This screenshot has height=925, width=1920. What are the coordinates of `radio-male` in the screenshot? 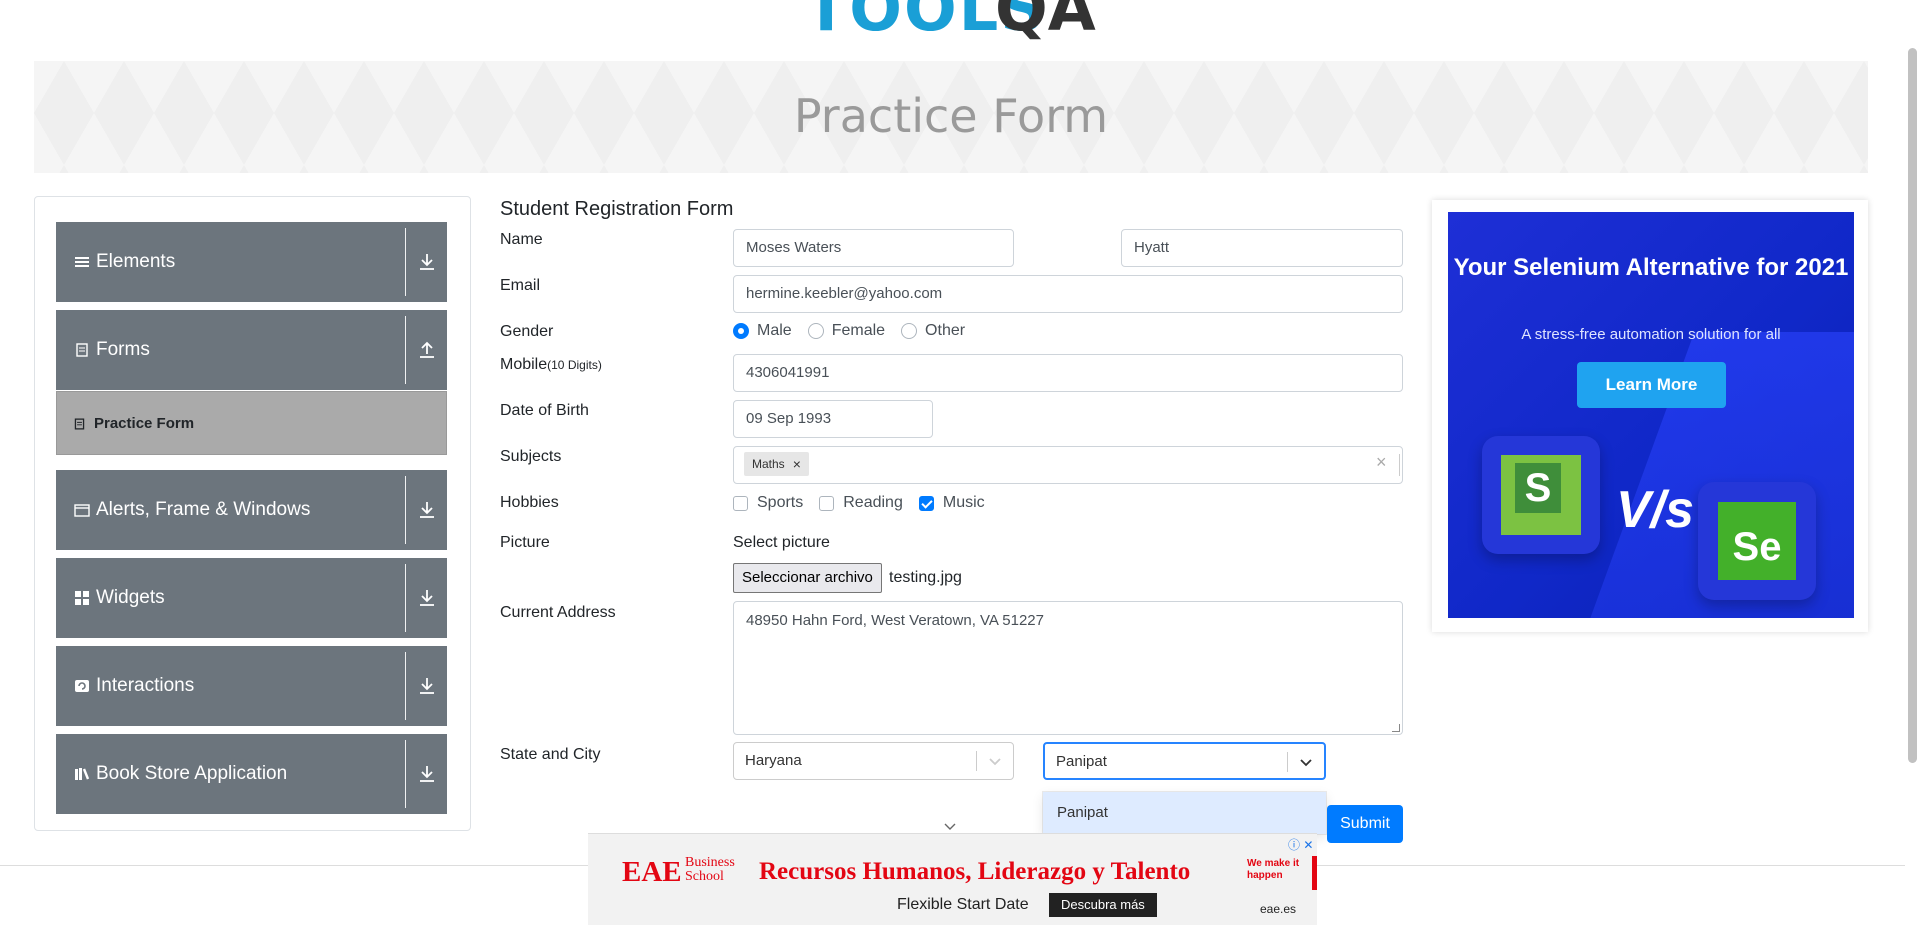 It's located at (741, 331).